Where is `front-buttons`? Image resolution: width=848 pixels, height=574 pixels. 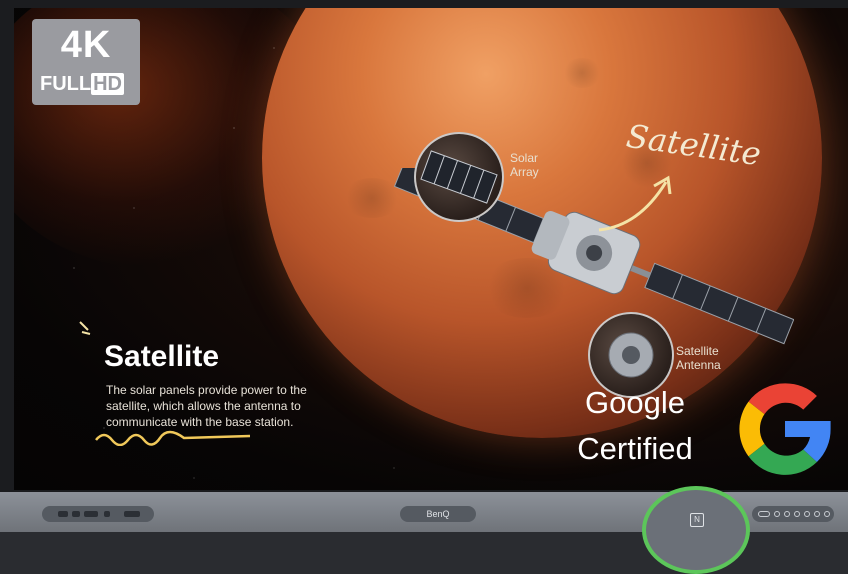
front-buttons is located at coordinates (793, 514).